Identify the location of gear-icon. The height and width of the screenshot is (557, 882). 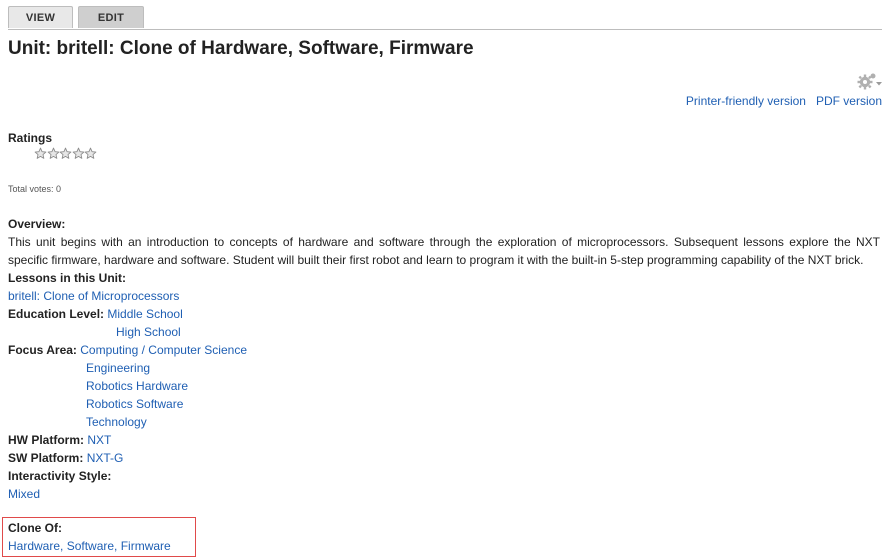
(868, 81).